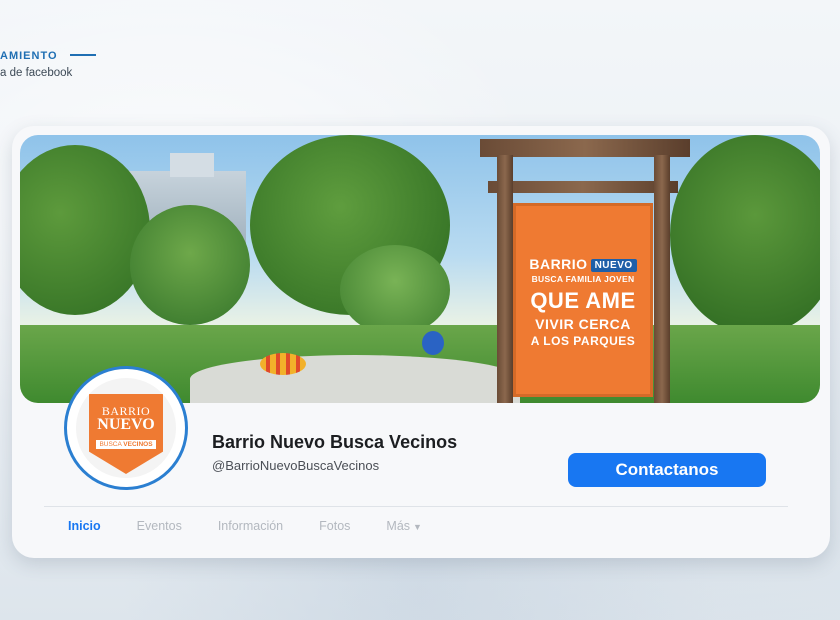  Describe the element at coordinates (613, 265) in the screenshot. I see `sign-badge: NUEVO` at that location.